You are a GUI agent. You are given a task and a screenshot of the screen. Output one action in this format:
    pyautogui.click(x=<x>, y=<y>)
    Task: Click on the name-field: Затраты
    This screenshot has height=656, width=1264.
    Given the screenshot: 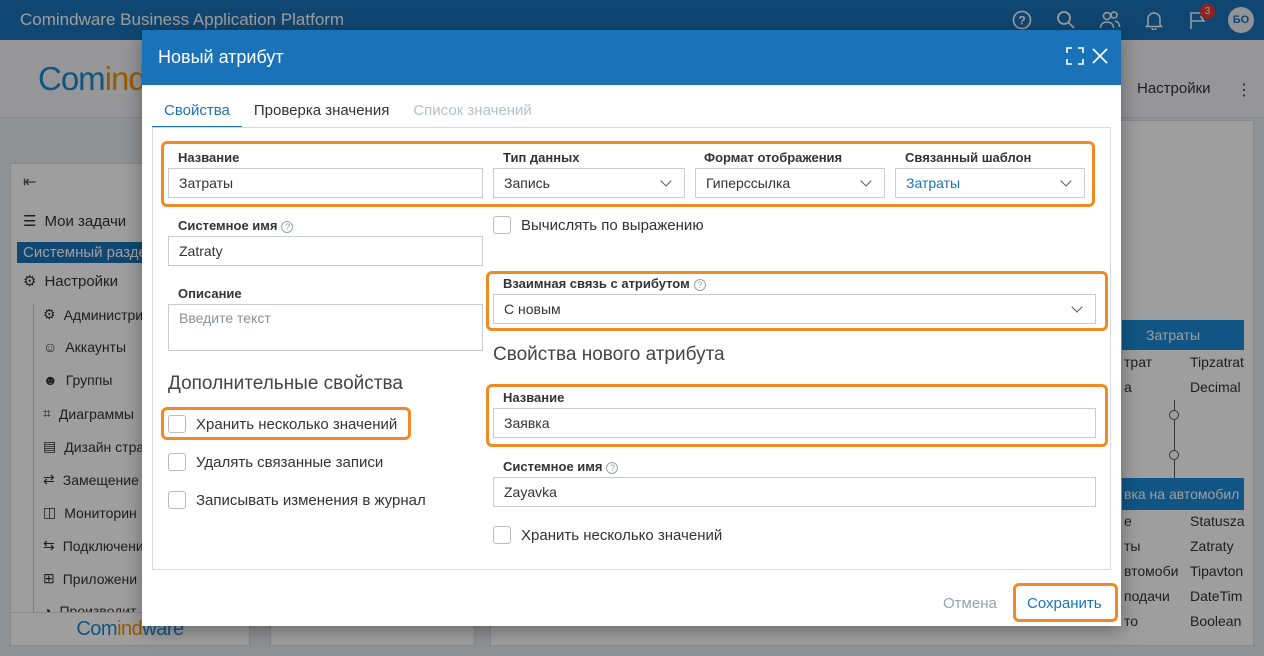 What is the action you would take?
    pyautogui.click(x=325, y=183)
    